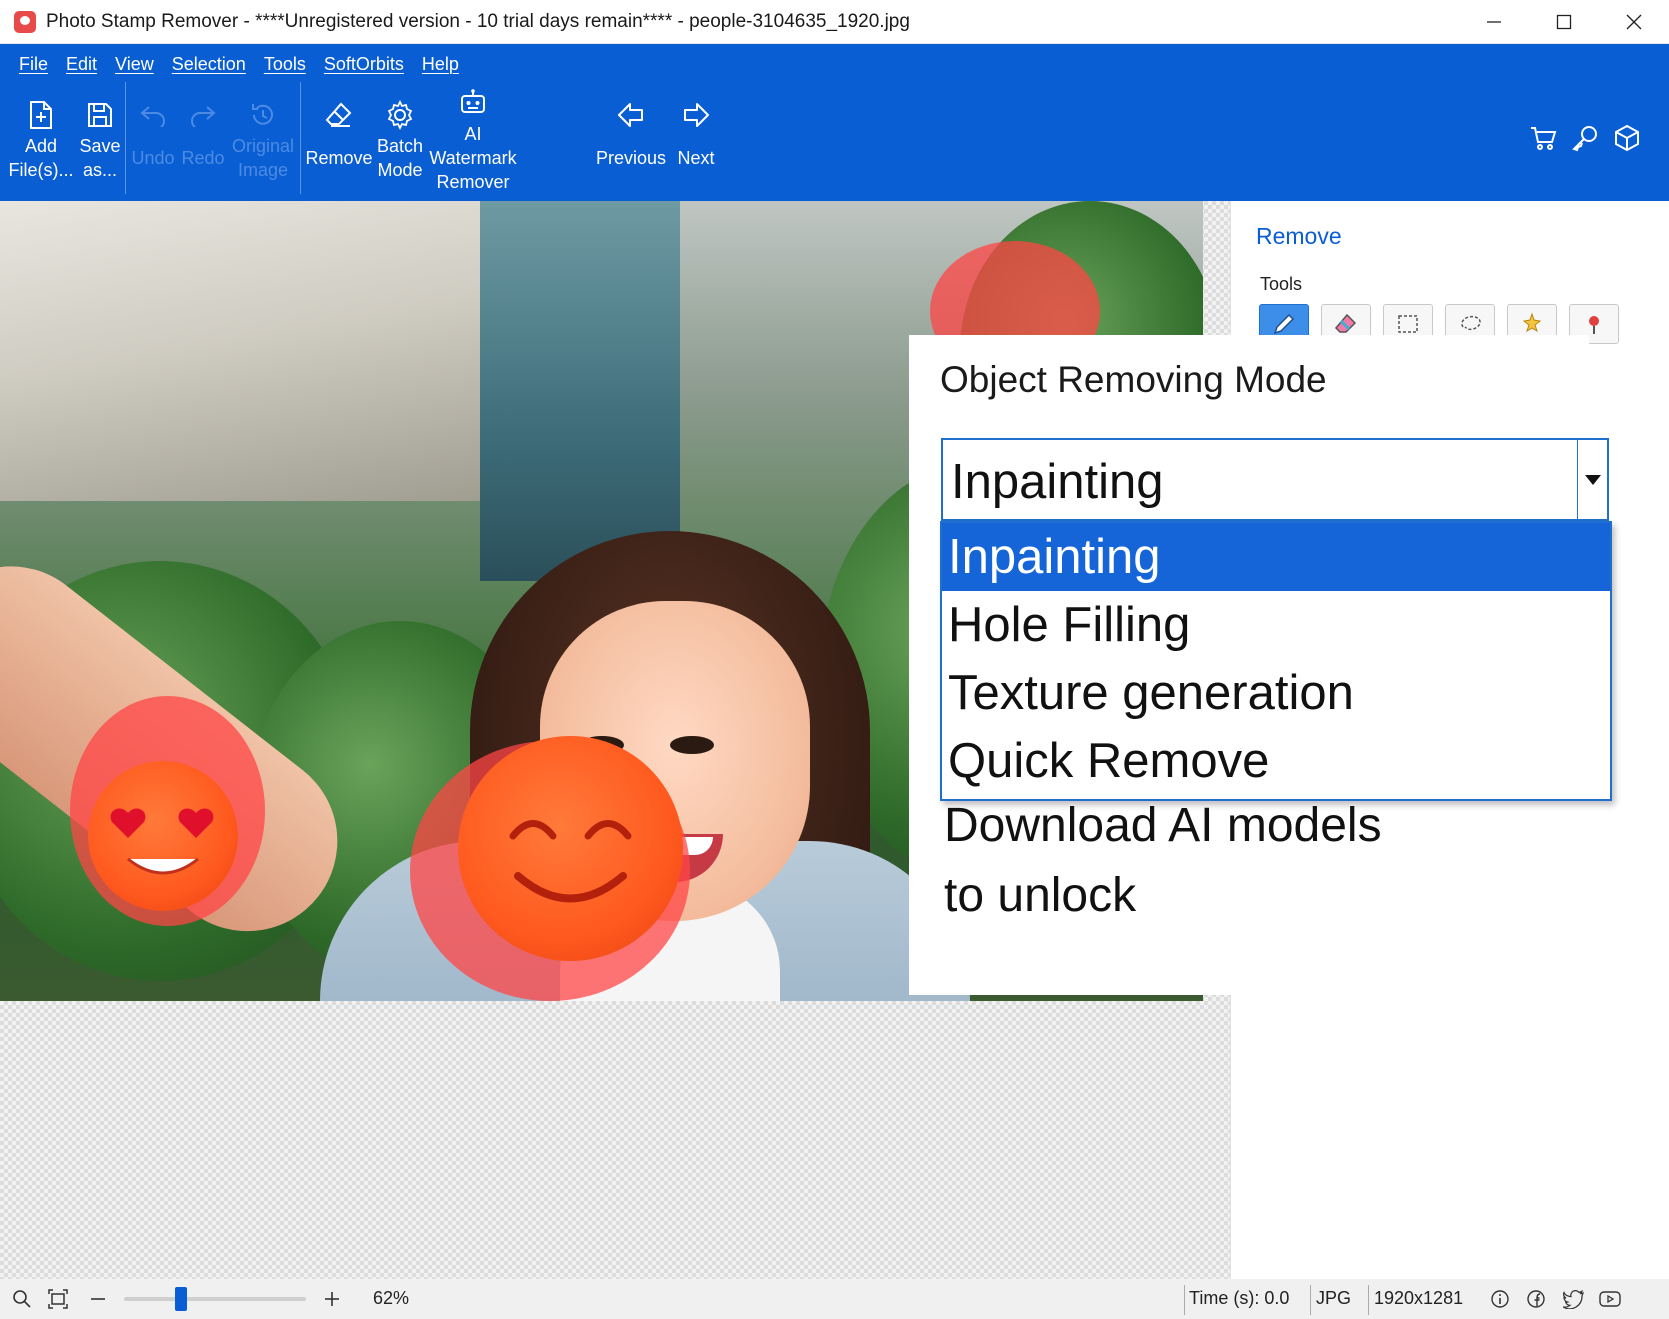 The width and height of the screenshot is (1669, 1319). I want to click on maximize-button, so click(1564, 22).